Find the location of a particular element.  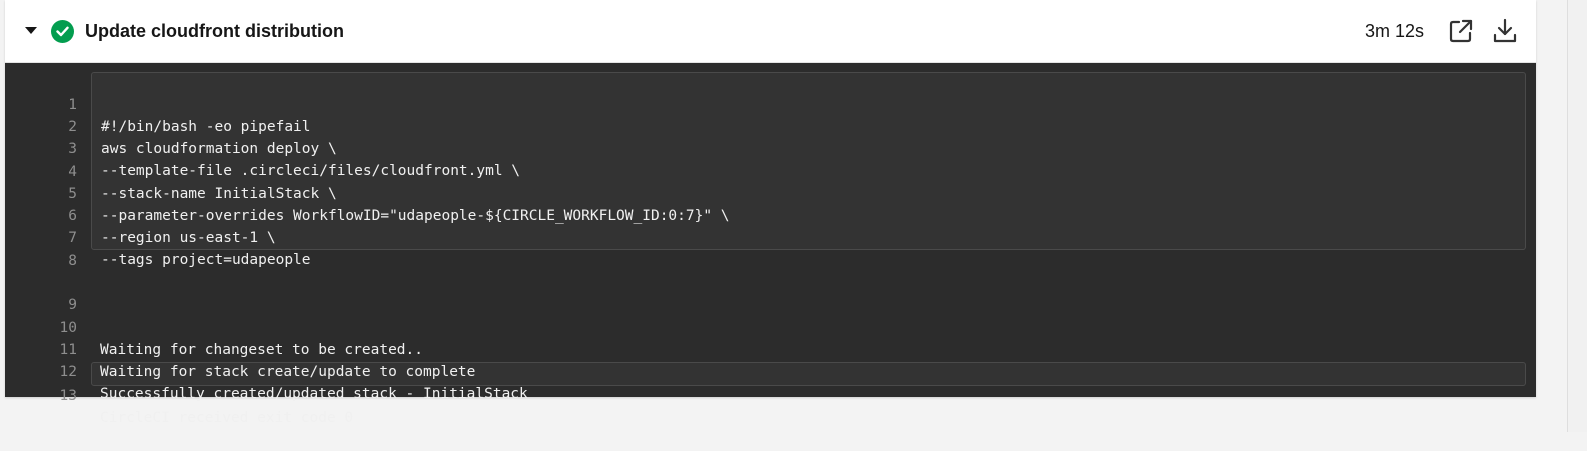

terminal-line: 13 CircleCI received exit code 0 is located at coordinates (770, 394).